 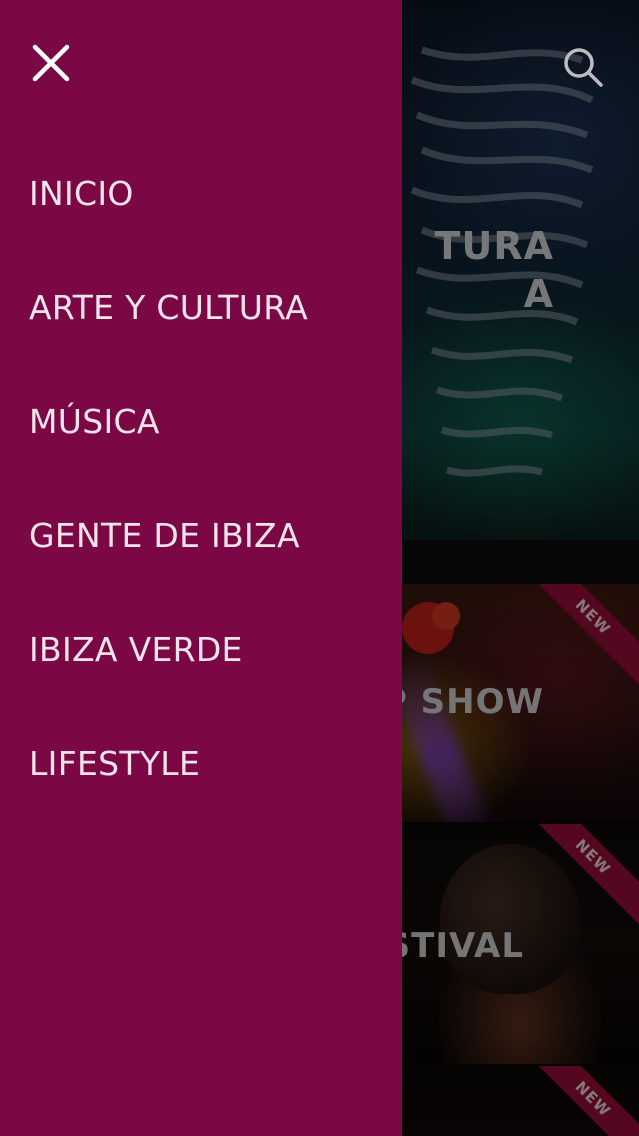 I want to click on nav-item-label: ARTE Y CULTURA, so click(x=168, y=307).